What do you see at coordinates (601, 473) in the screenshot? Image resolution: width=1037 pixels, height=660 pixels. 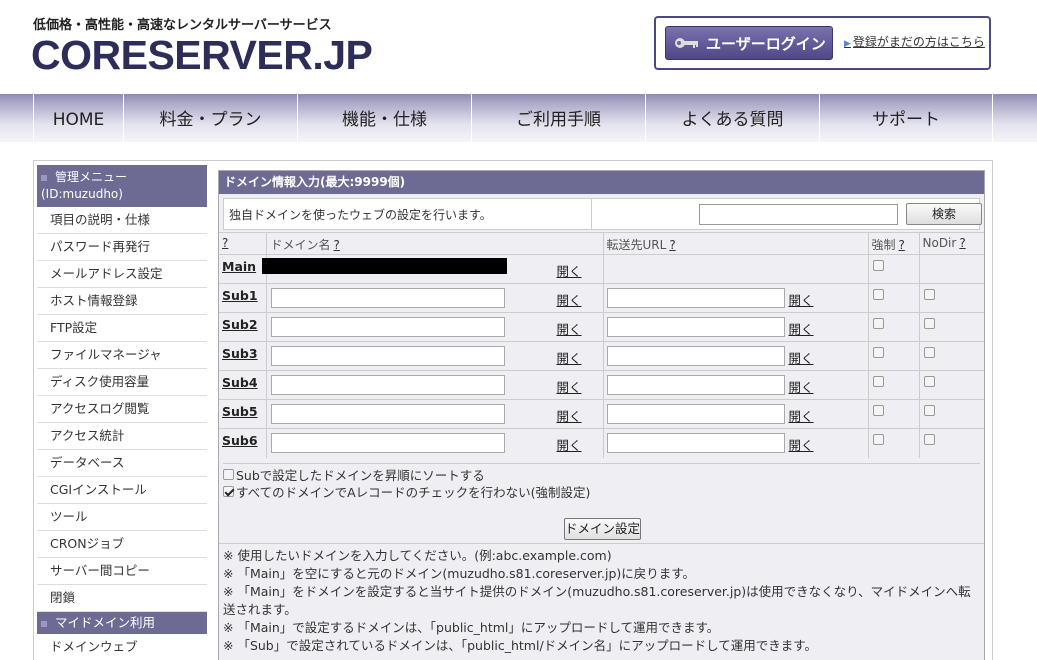 I see `option-sort: Subで設定したドメインを昇順にソートする` at bounding box center [601, 473].